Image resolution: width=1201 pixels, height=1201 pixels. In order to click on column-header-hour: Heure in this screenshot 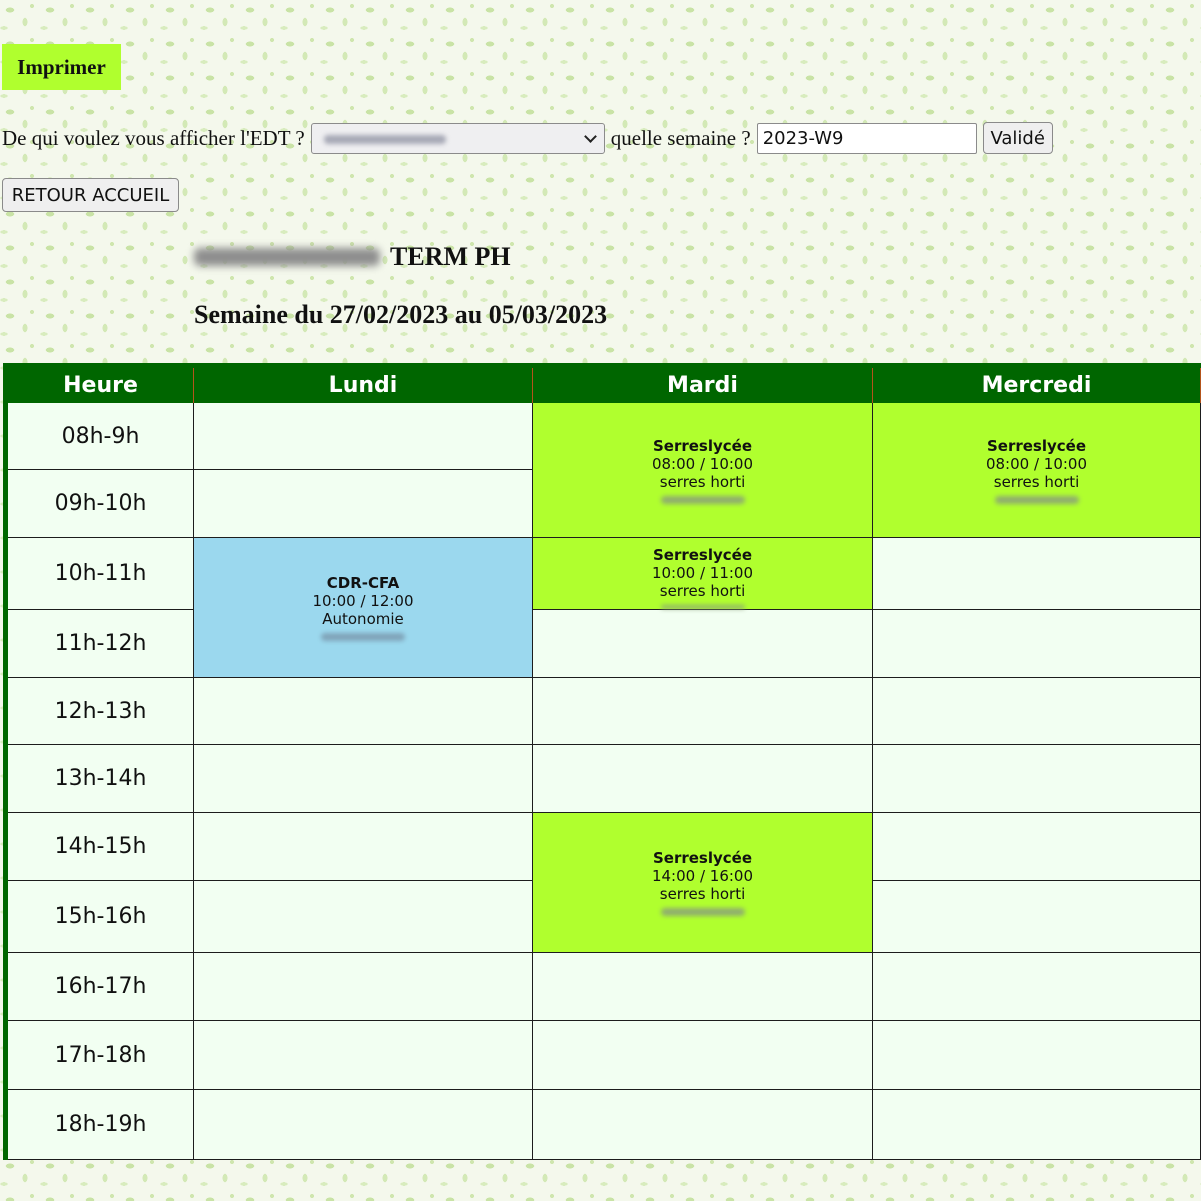, I will do `click(101, 385)`.